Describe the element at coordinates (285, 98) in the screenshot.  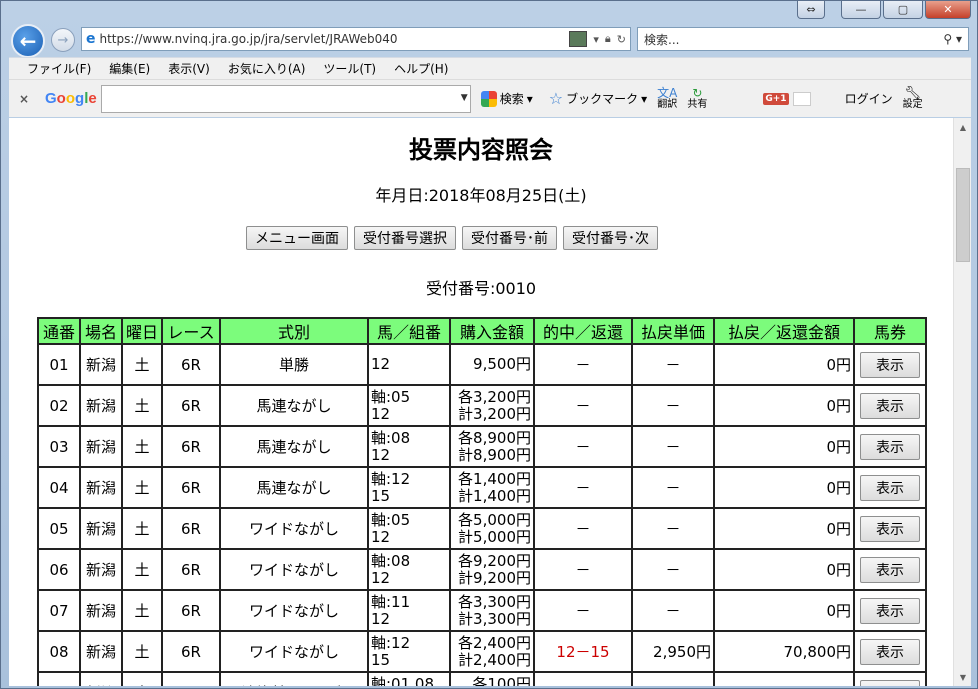
I see `google-search-input: ▼` at that location.